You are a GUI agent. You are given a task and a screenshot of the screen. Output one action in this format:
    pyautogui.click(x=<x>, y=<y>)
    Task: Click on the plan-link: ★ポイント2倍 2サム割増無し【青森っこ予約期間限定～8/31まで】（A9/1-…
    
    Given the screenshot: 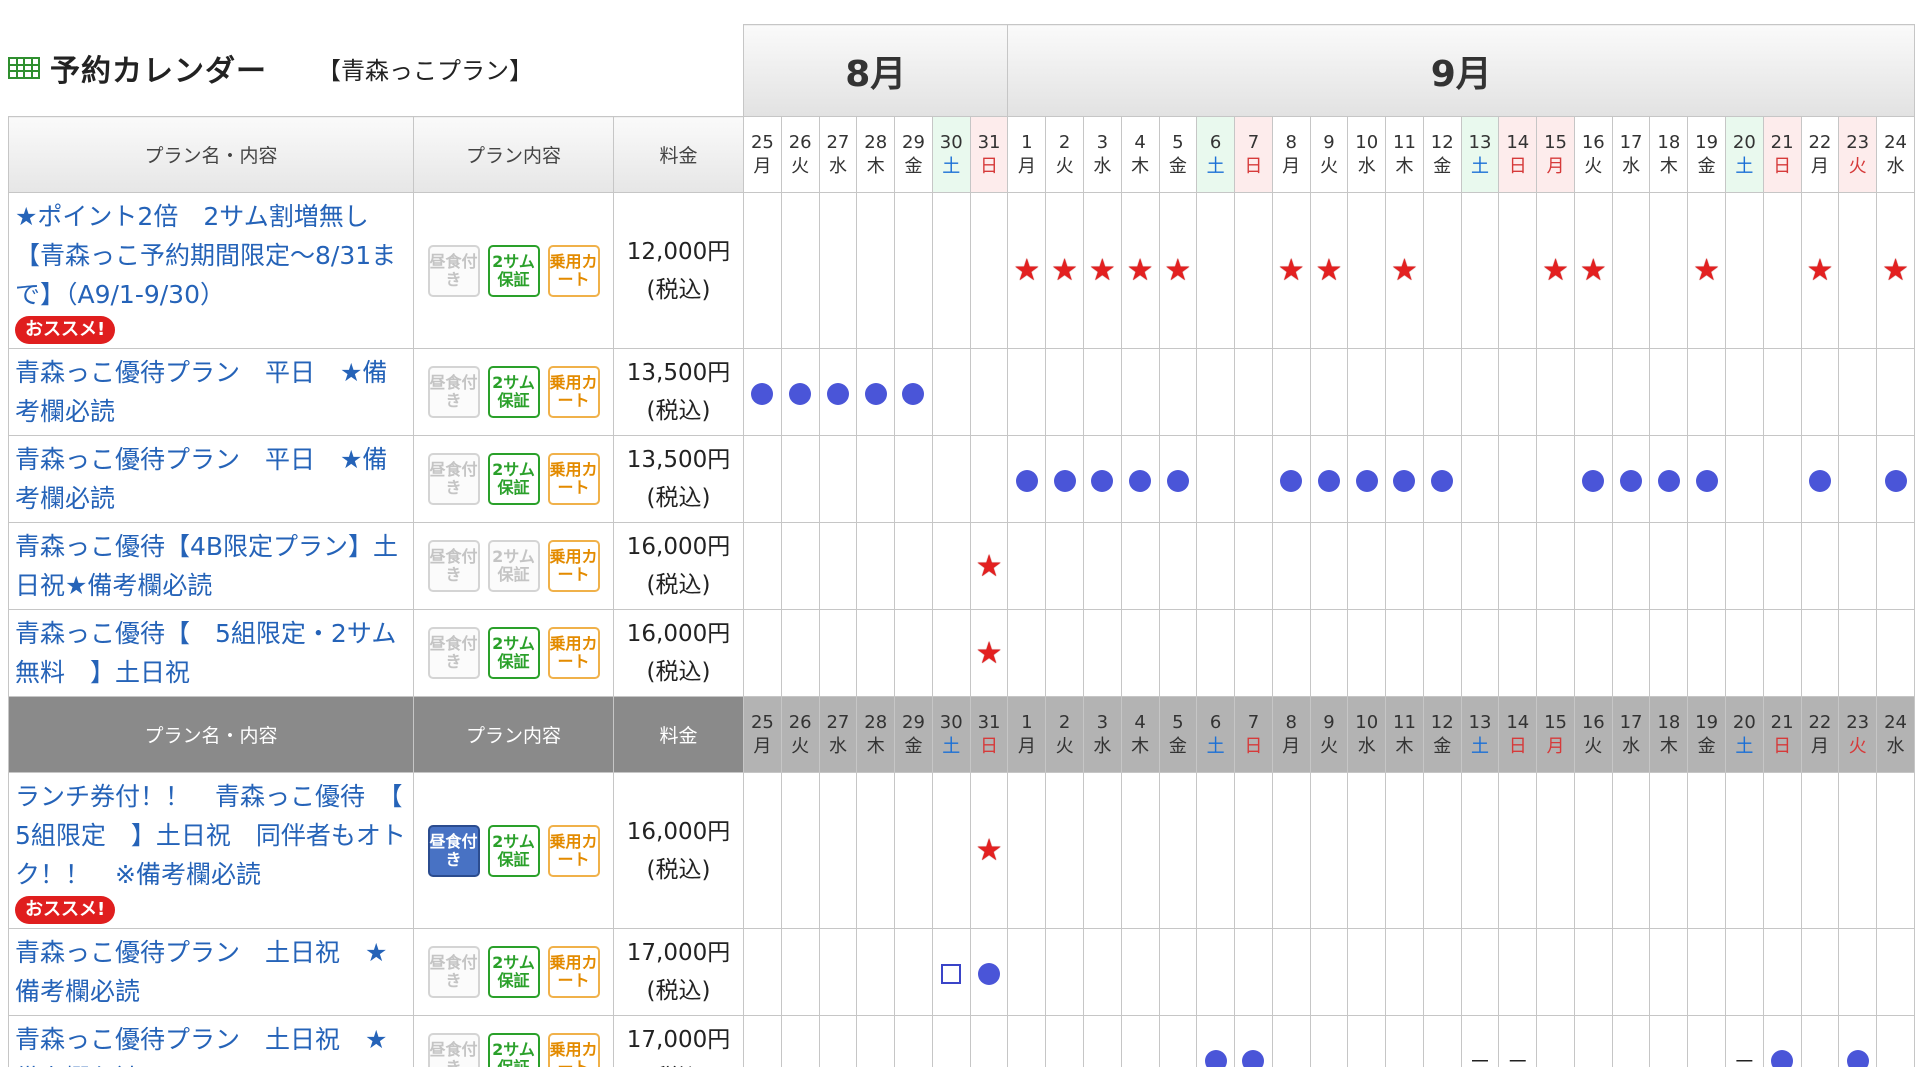 What is the action you would take?
    pyautogui.click(x=211, y=255)
    